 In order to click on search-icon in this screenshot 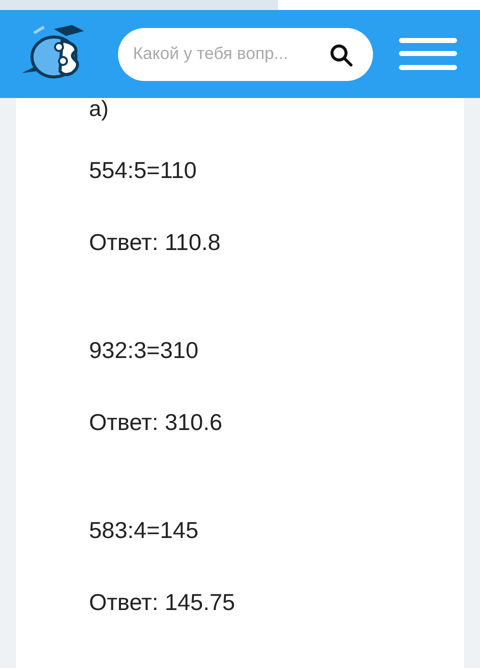, I will do `click(341, 54)`.